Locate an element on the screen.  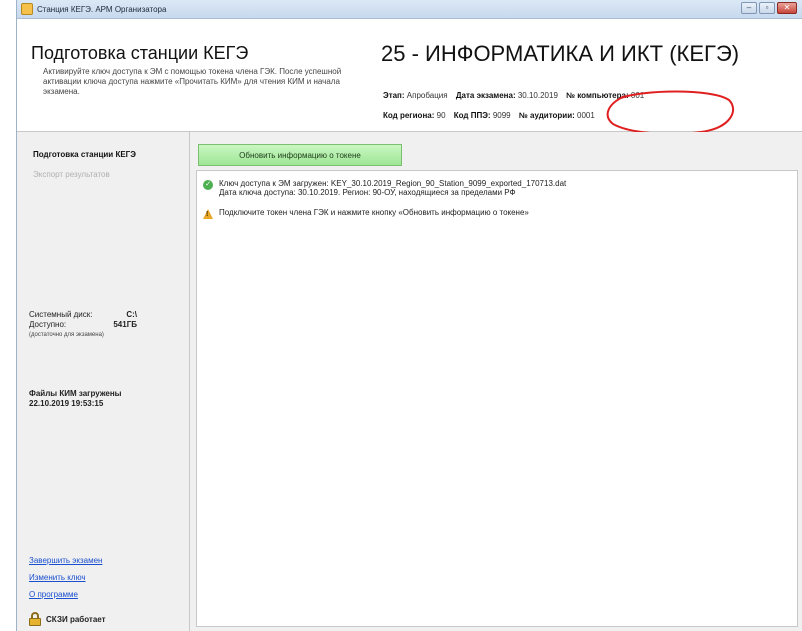
change-key-link: Изменить ключ is located at coordinates (65, 577).